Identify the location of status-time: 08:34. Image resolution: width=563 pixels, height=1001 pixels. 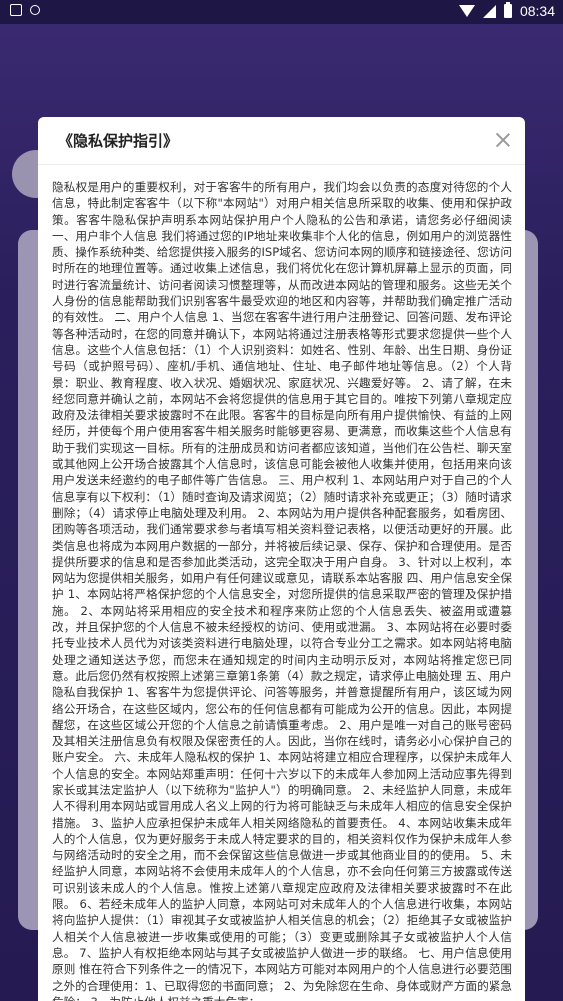
(537, 11).